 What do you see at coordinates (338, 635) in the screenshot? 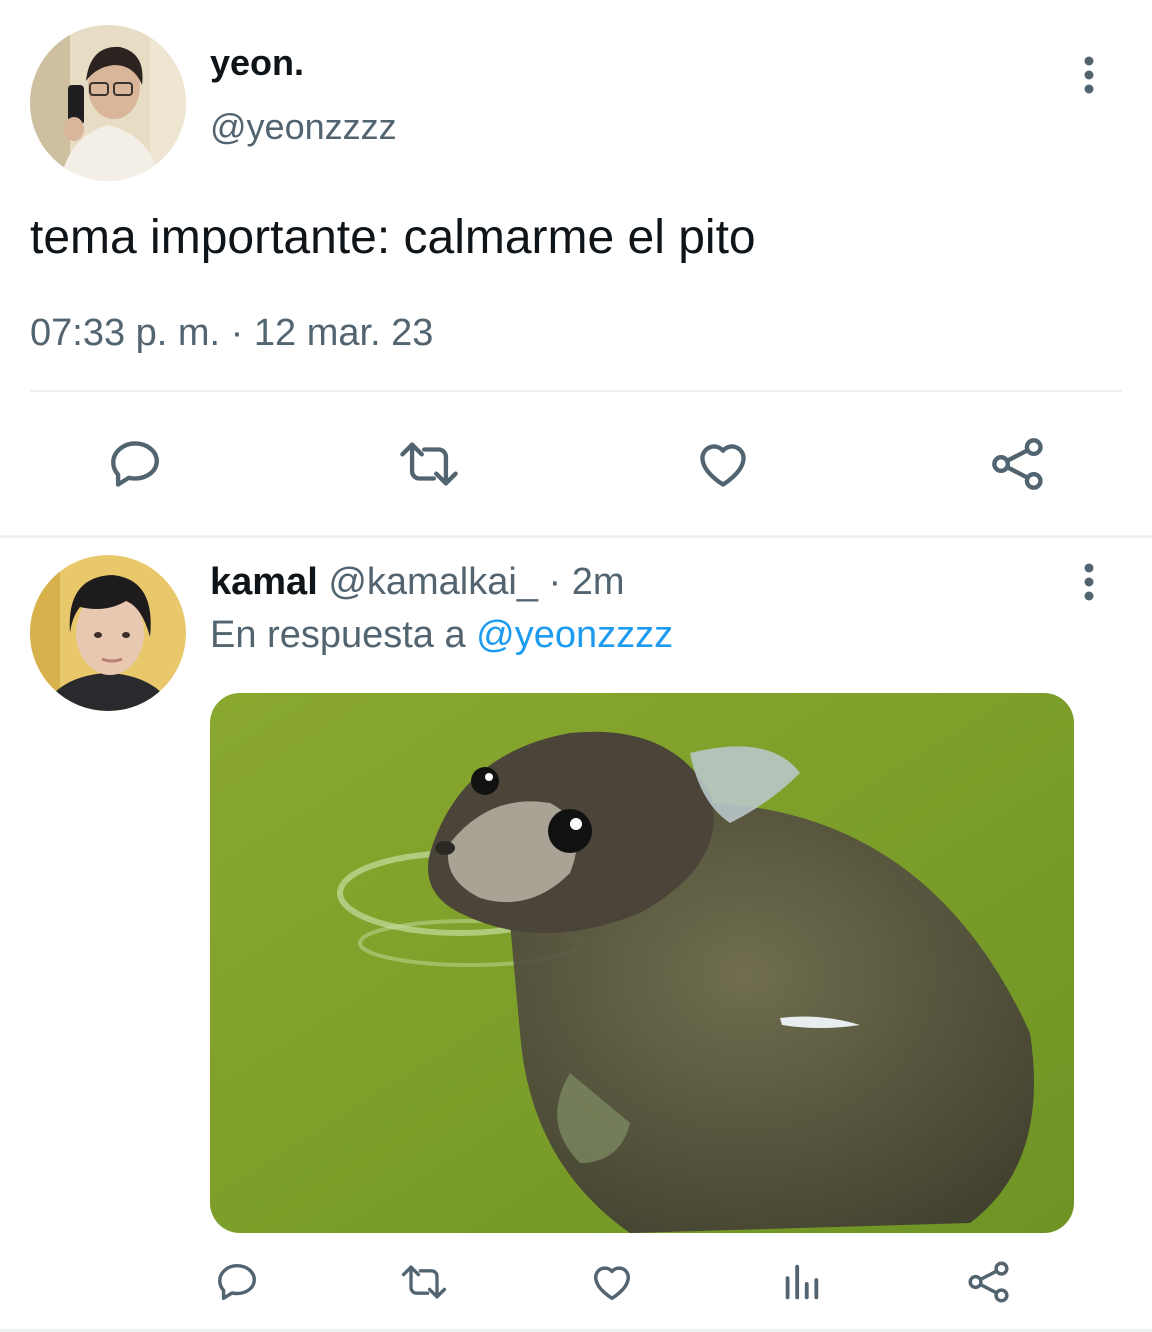
I see `reply-context-prefix: En respuesta a` at bounding box center [338, 635].